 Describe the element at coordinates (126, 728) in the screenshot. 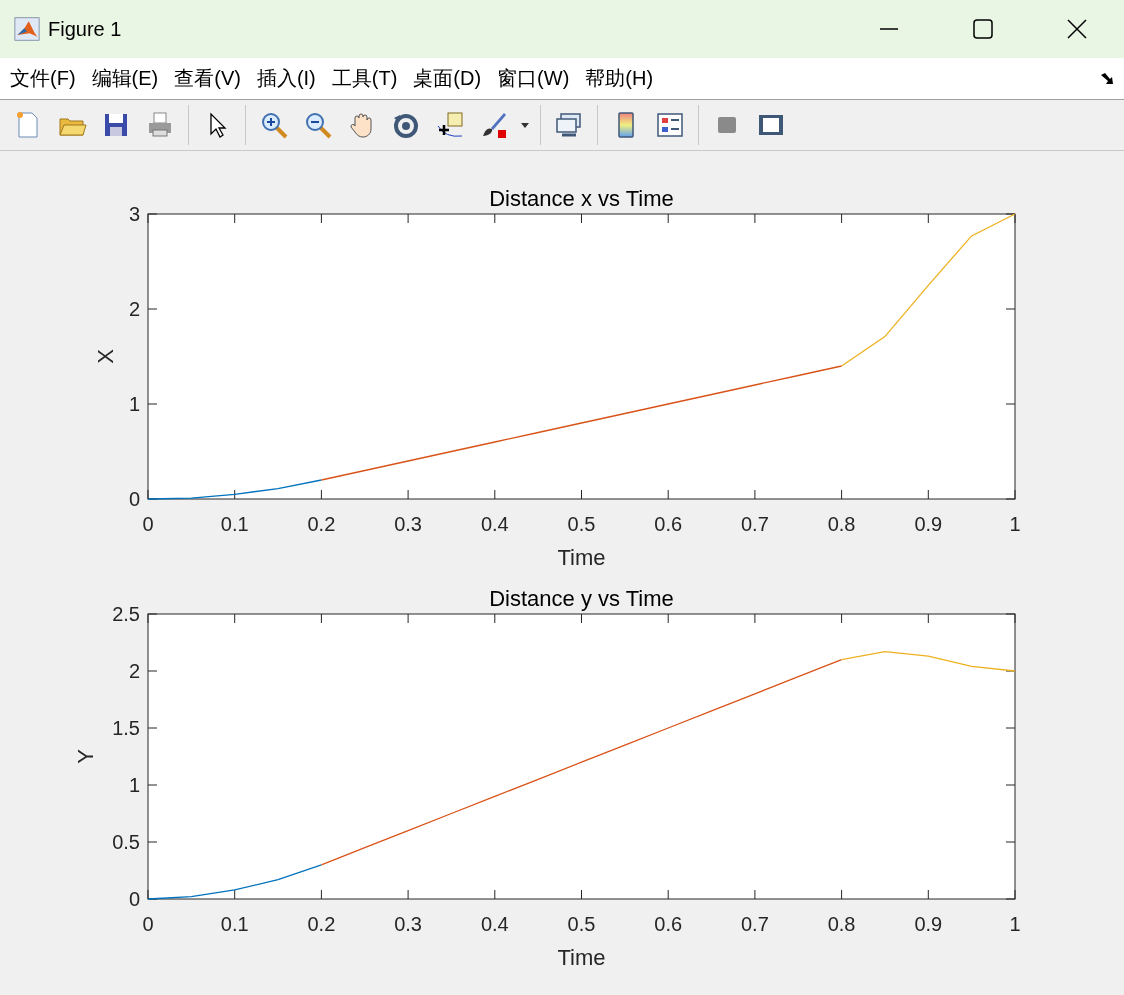

I see `y-tick-label: 1.5` at that location.